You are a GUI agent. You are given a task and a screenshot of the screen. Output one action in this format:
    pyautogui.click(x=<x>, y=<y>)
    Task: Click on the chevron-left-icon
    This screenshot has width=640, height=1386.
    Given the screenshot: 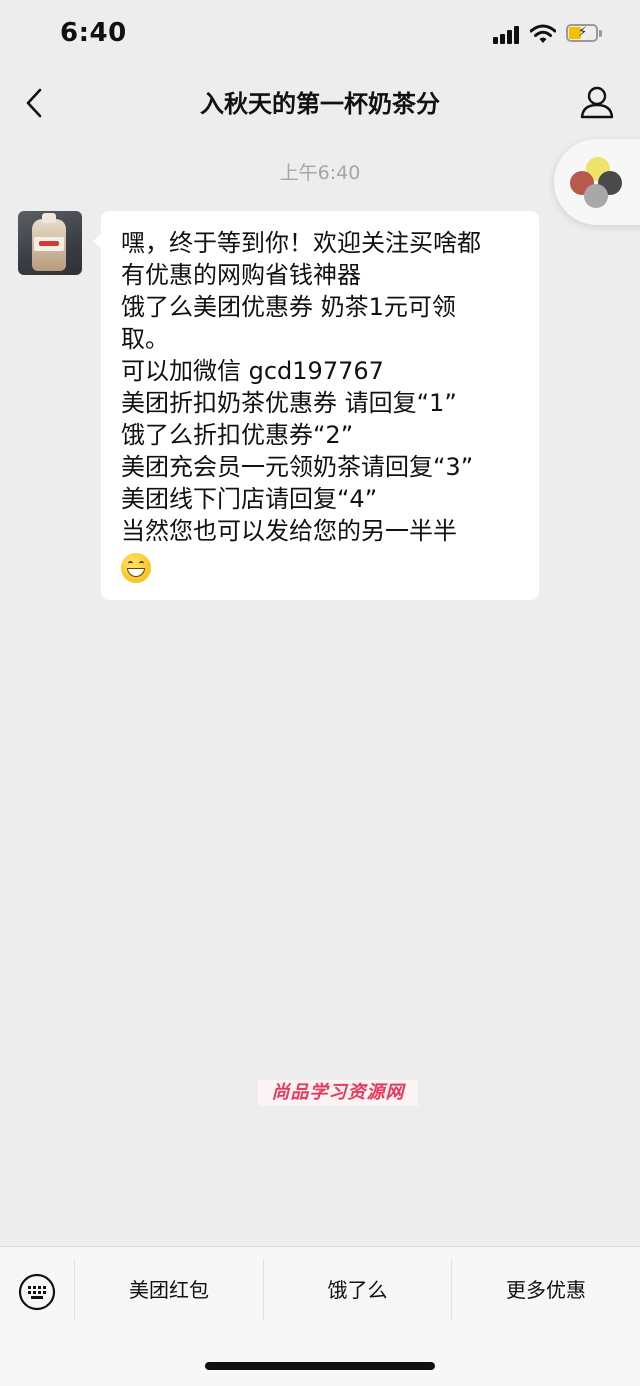 What is the action you would take?
    pyautogui.click(x=34, y=103)
    